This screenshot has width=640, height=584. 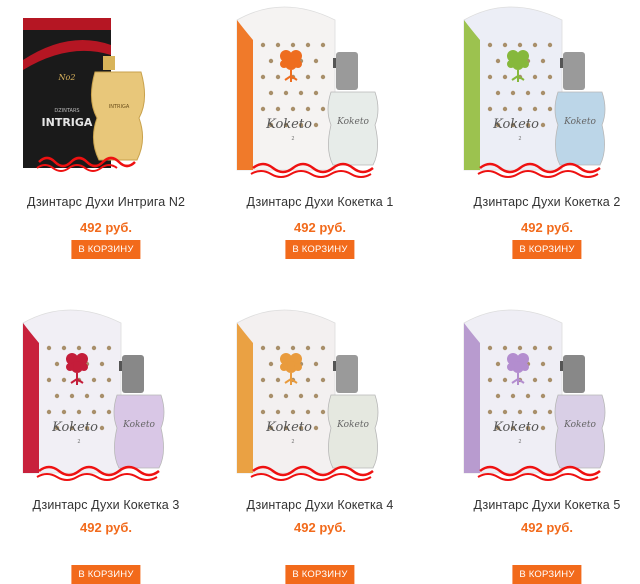 I want to click on product-name-link: Дзинтарс Духи Кокетка 2, so click(x=540, y=202).